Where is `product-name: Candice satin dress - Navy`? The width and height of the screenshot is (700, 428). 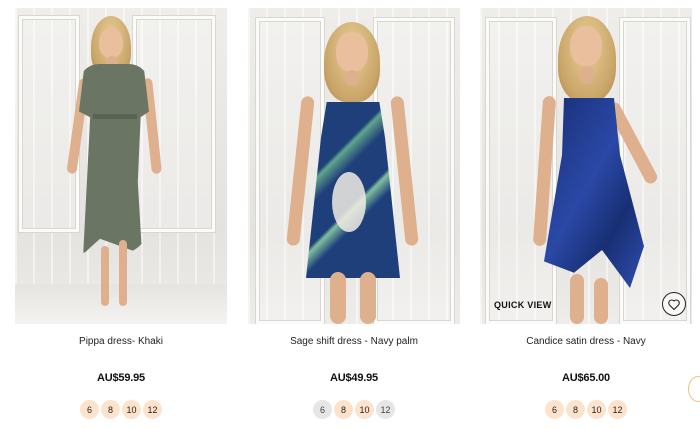 product-name: Candice satin dress - Navy is located at coordinates (586, 343).